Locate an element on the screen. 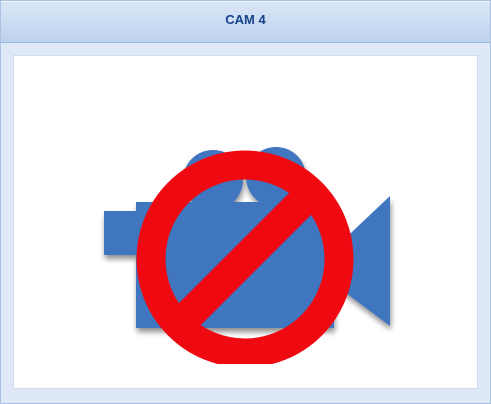 This screenshot has width=491, height=404. panel-header: CAM 4 is located at coordinates (245, 22).